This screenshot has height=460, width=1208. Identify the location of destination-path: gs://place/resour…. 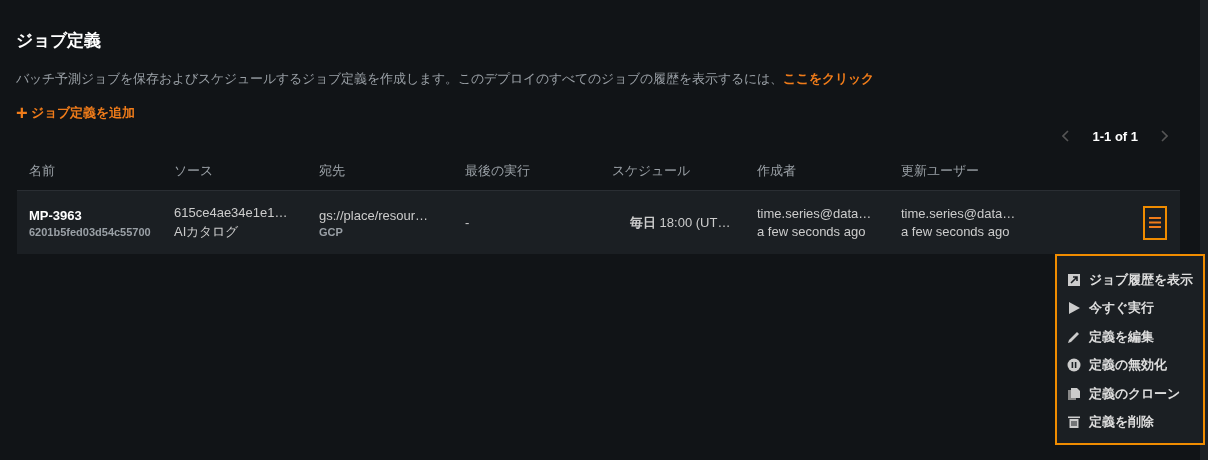
(374, 215).